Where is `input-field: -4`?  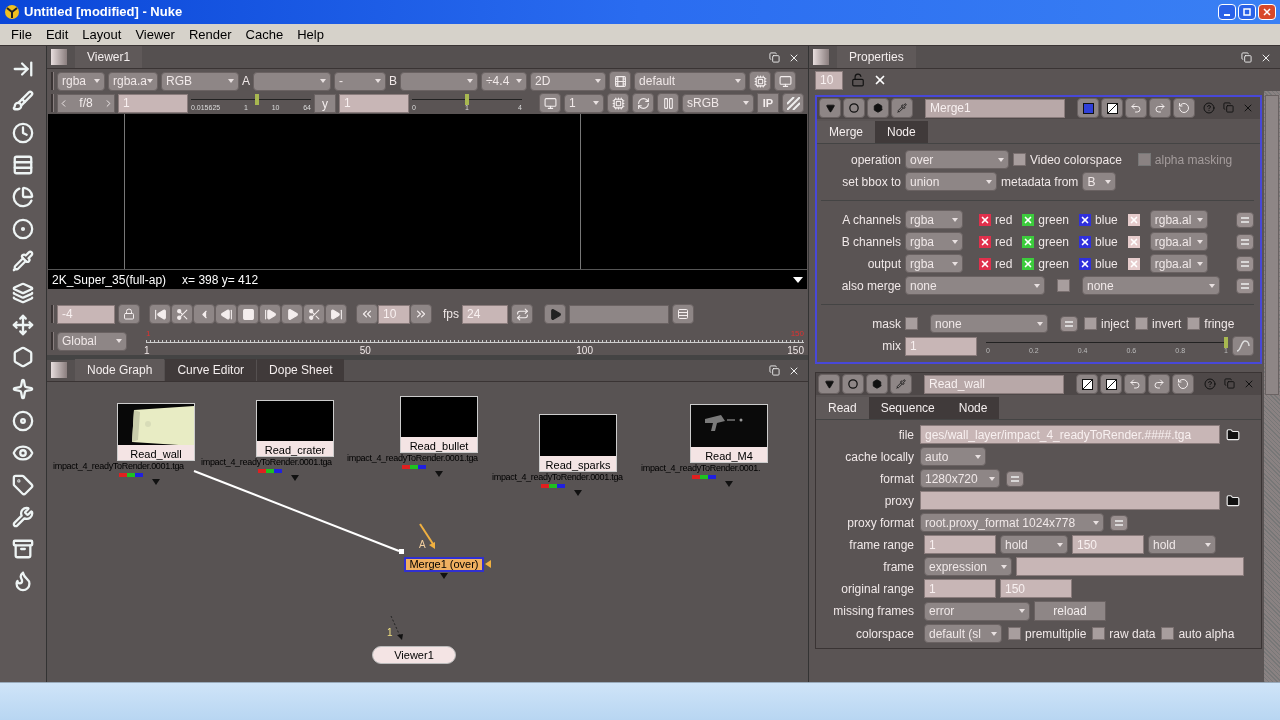 input-field: -4 is located at coordinates (86, 314).